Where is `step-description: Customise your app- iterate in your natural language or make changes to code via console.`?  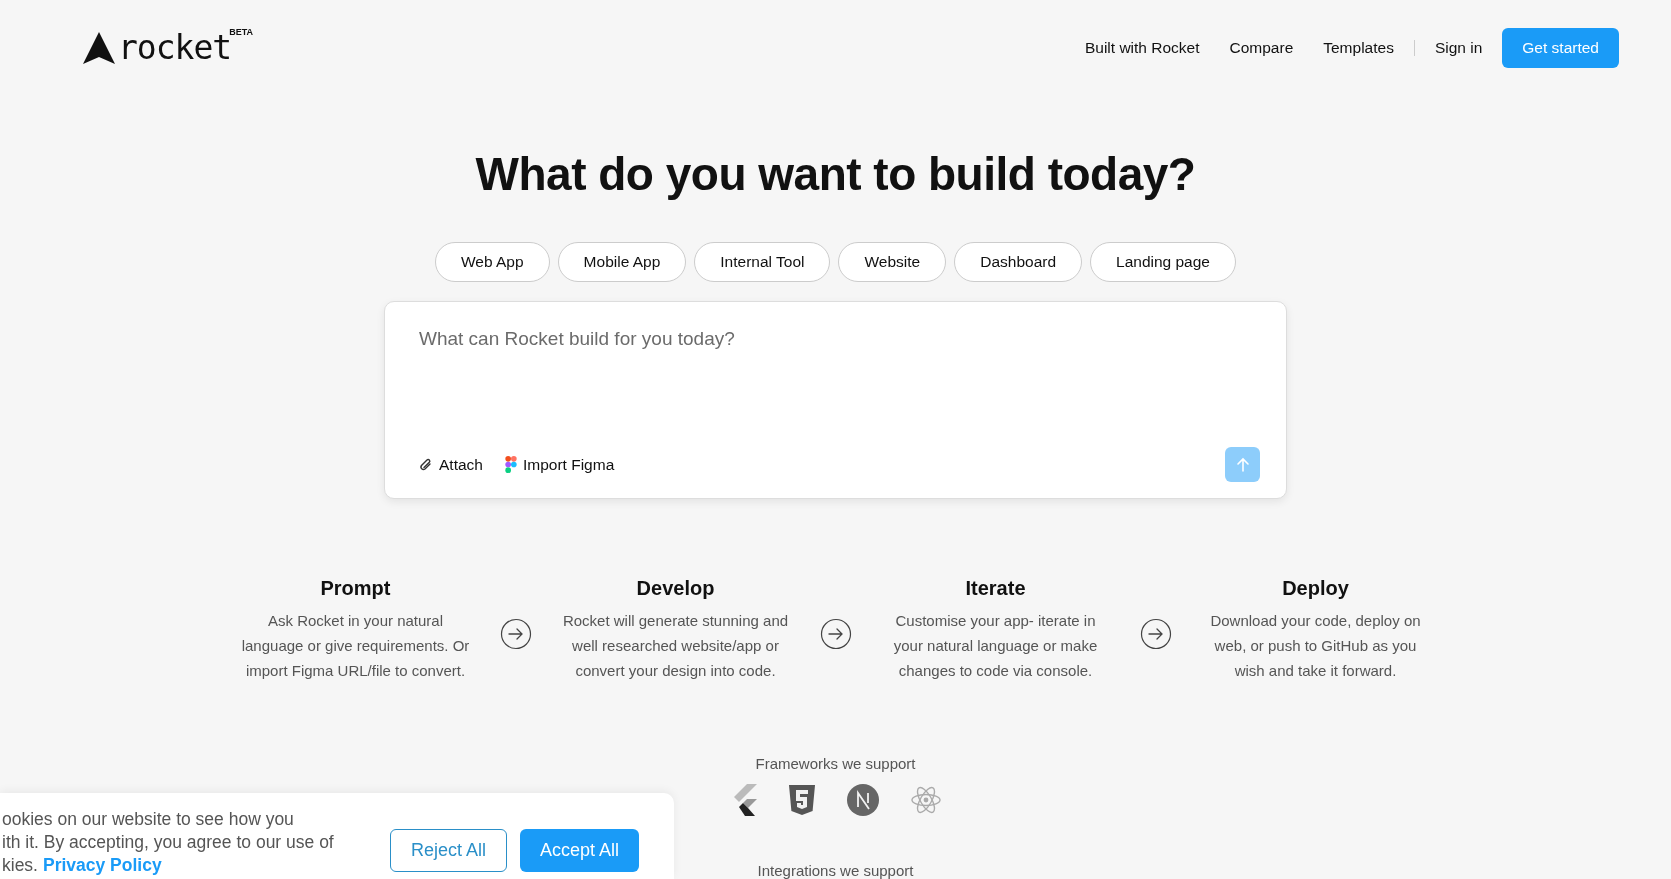
step-description: Customise your app- iterate in your natural language or make changes to code via console. is located at coordinates (995, 646).